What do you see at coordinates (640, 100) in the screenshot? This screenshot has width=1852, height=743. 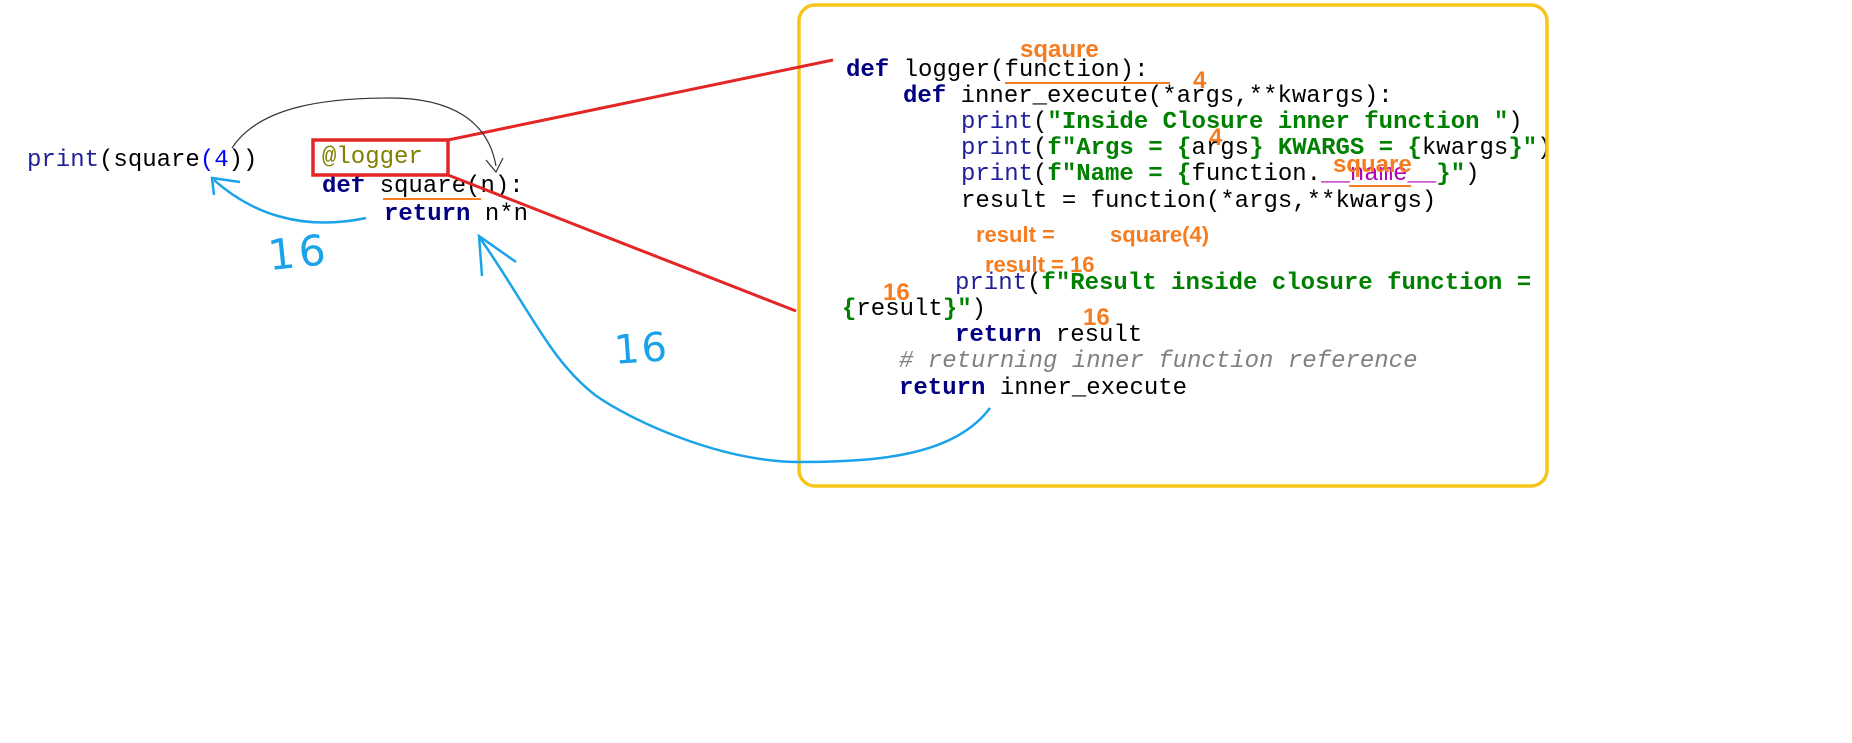 I see `connector-line-top` at bounding box center [640, 100].